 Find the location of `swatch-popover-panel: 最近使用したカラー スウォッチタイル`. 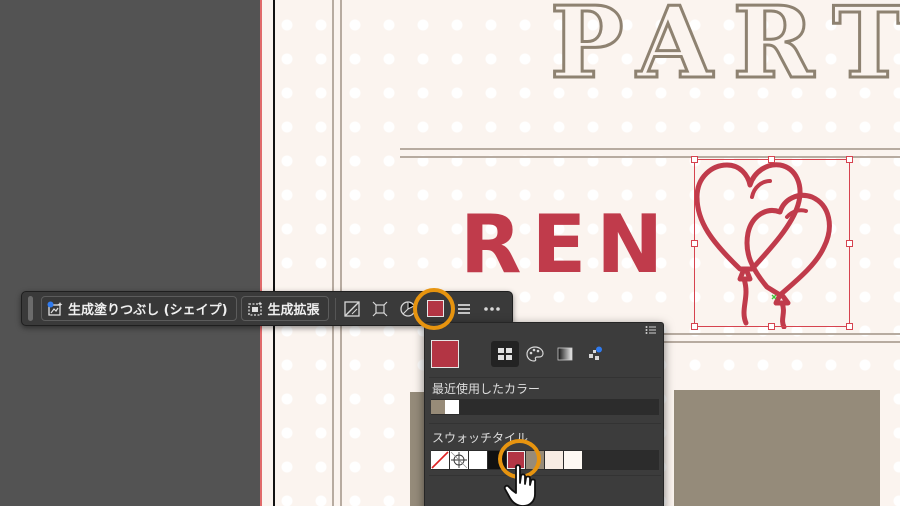

swatch-popover-panel: 最近使用したカラー スウォッチタイル is located at coordinates (544, 414).